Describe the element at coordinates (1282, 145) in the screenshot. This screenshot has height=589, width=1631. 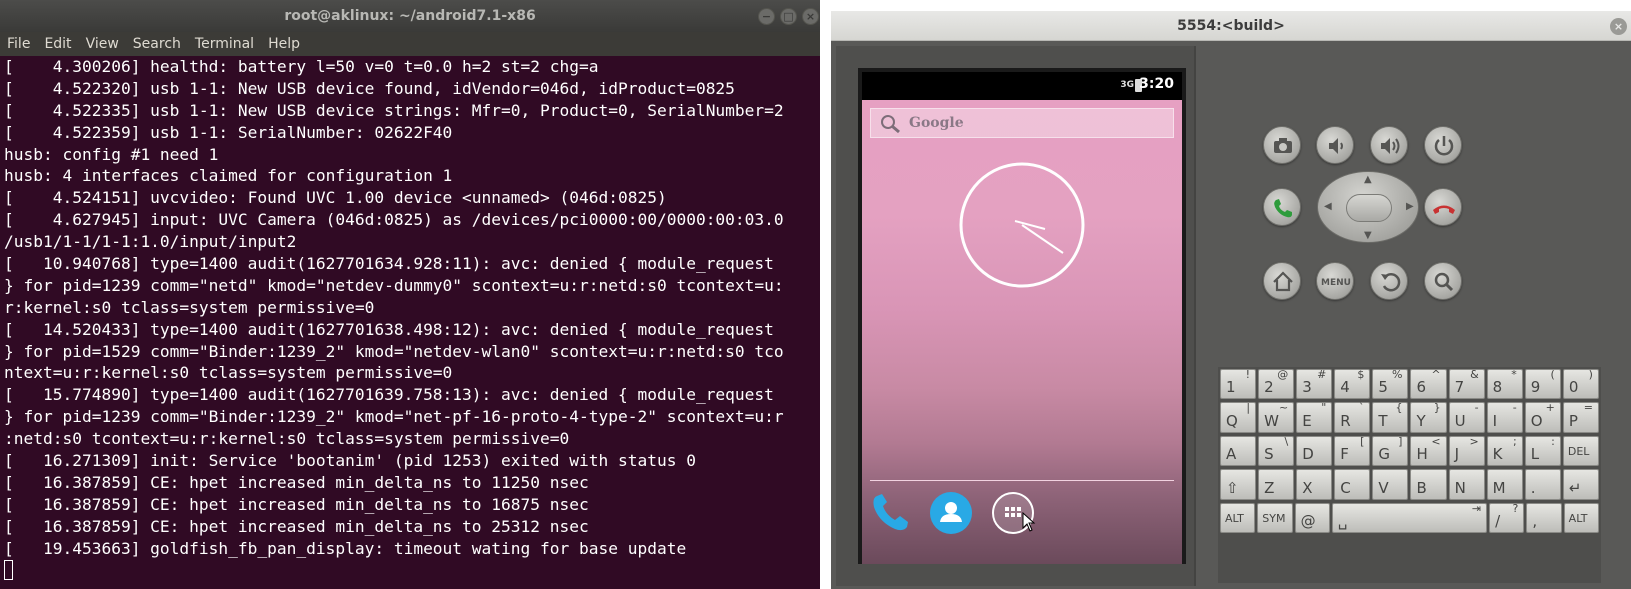
I see `camera-button` at that location.